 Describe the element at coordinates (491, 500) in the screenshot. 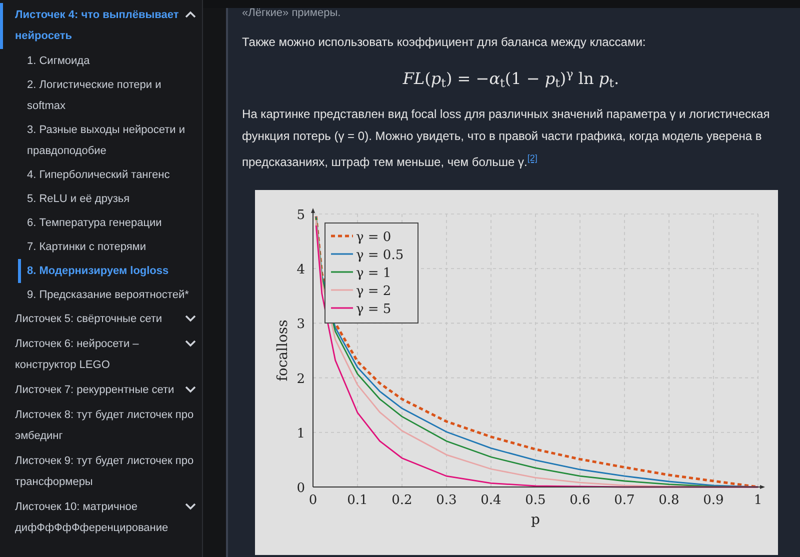

I see `tick-label: 0.4` at that location.